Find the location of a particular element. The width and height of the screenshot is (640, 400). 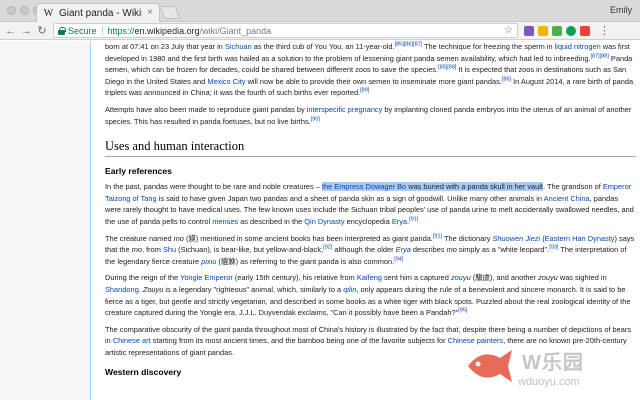

reference: [89] is located at coordinates (364, 91).